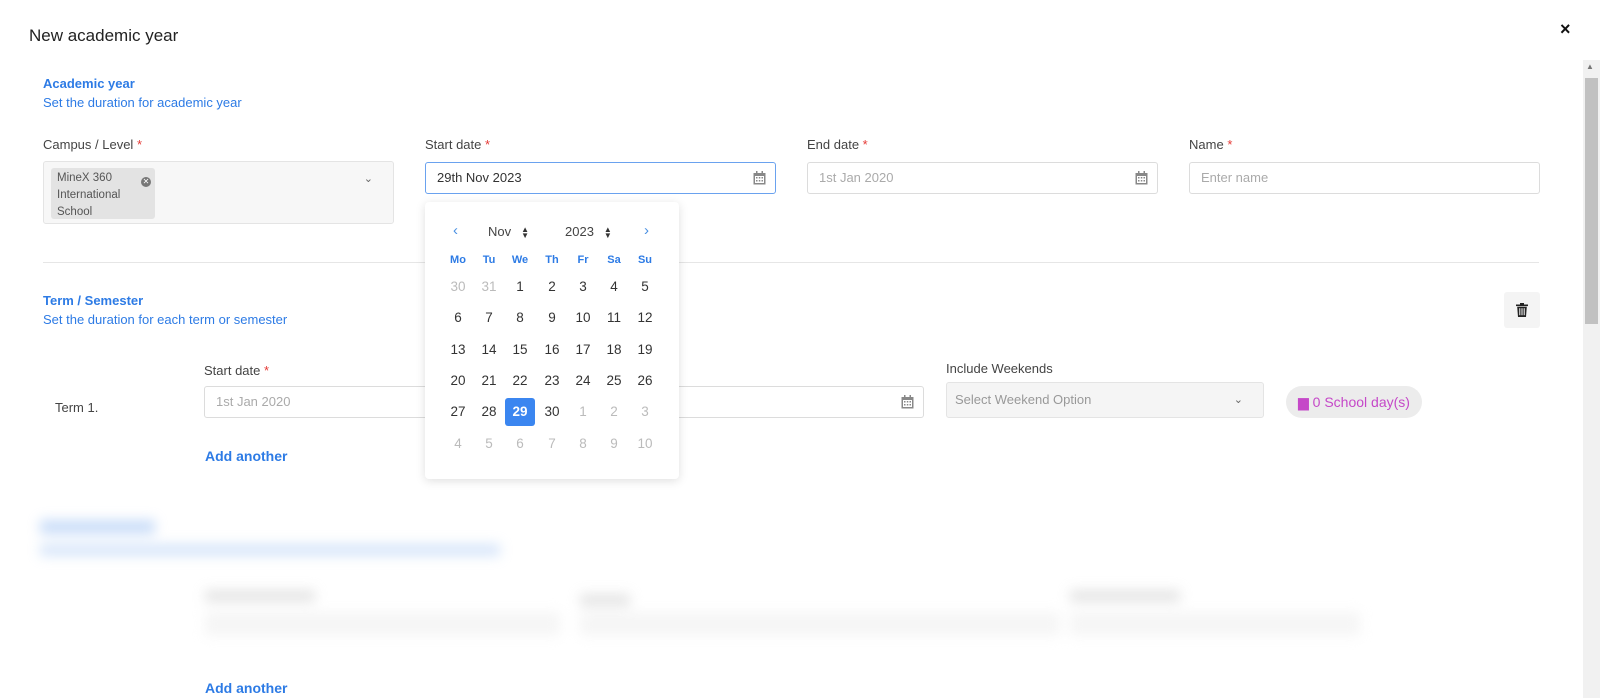 The width and height of the screenshot is (1600, 698). I want to click on weekend-select: Select Weekend Option ⌄, so click(1105, 400).